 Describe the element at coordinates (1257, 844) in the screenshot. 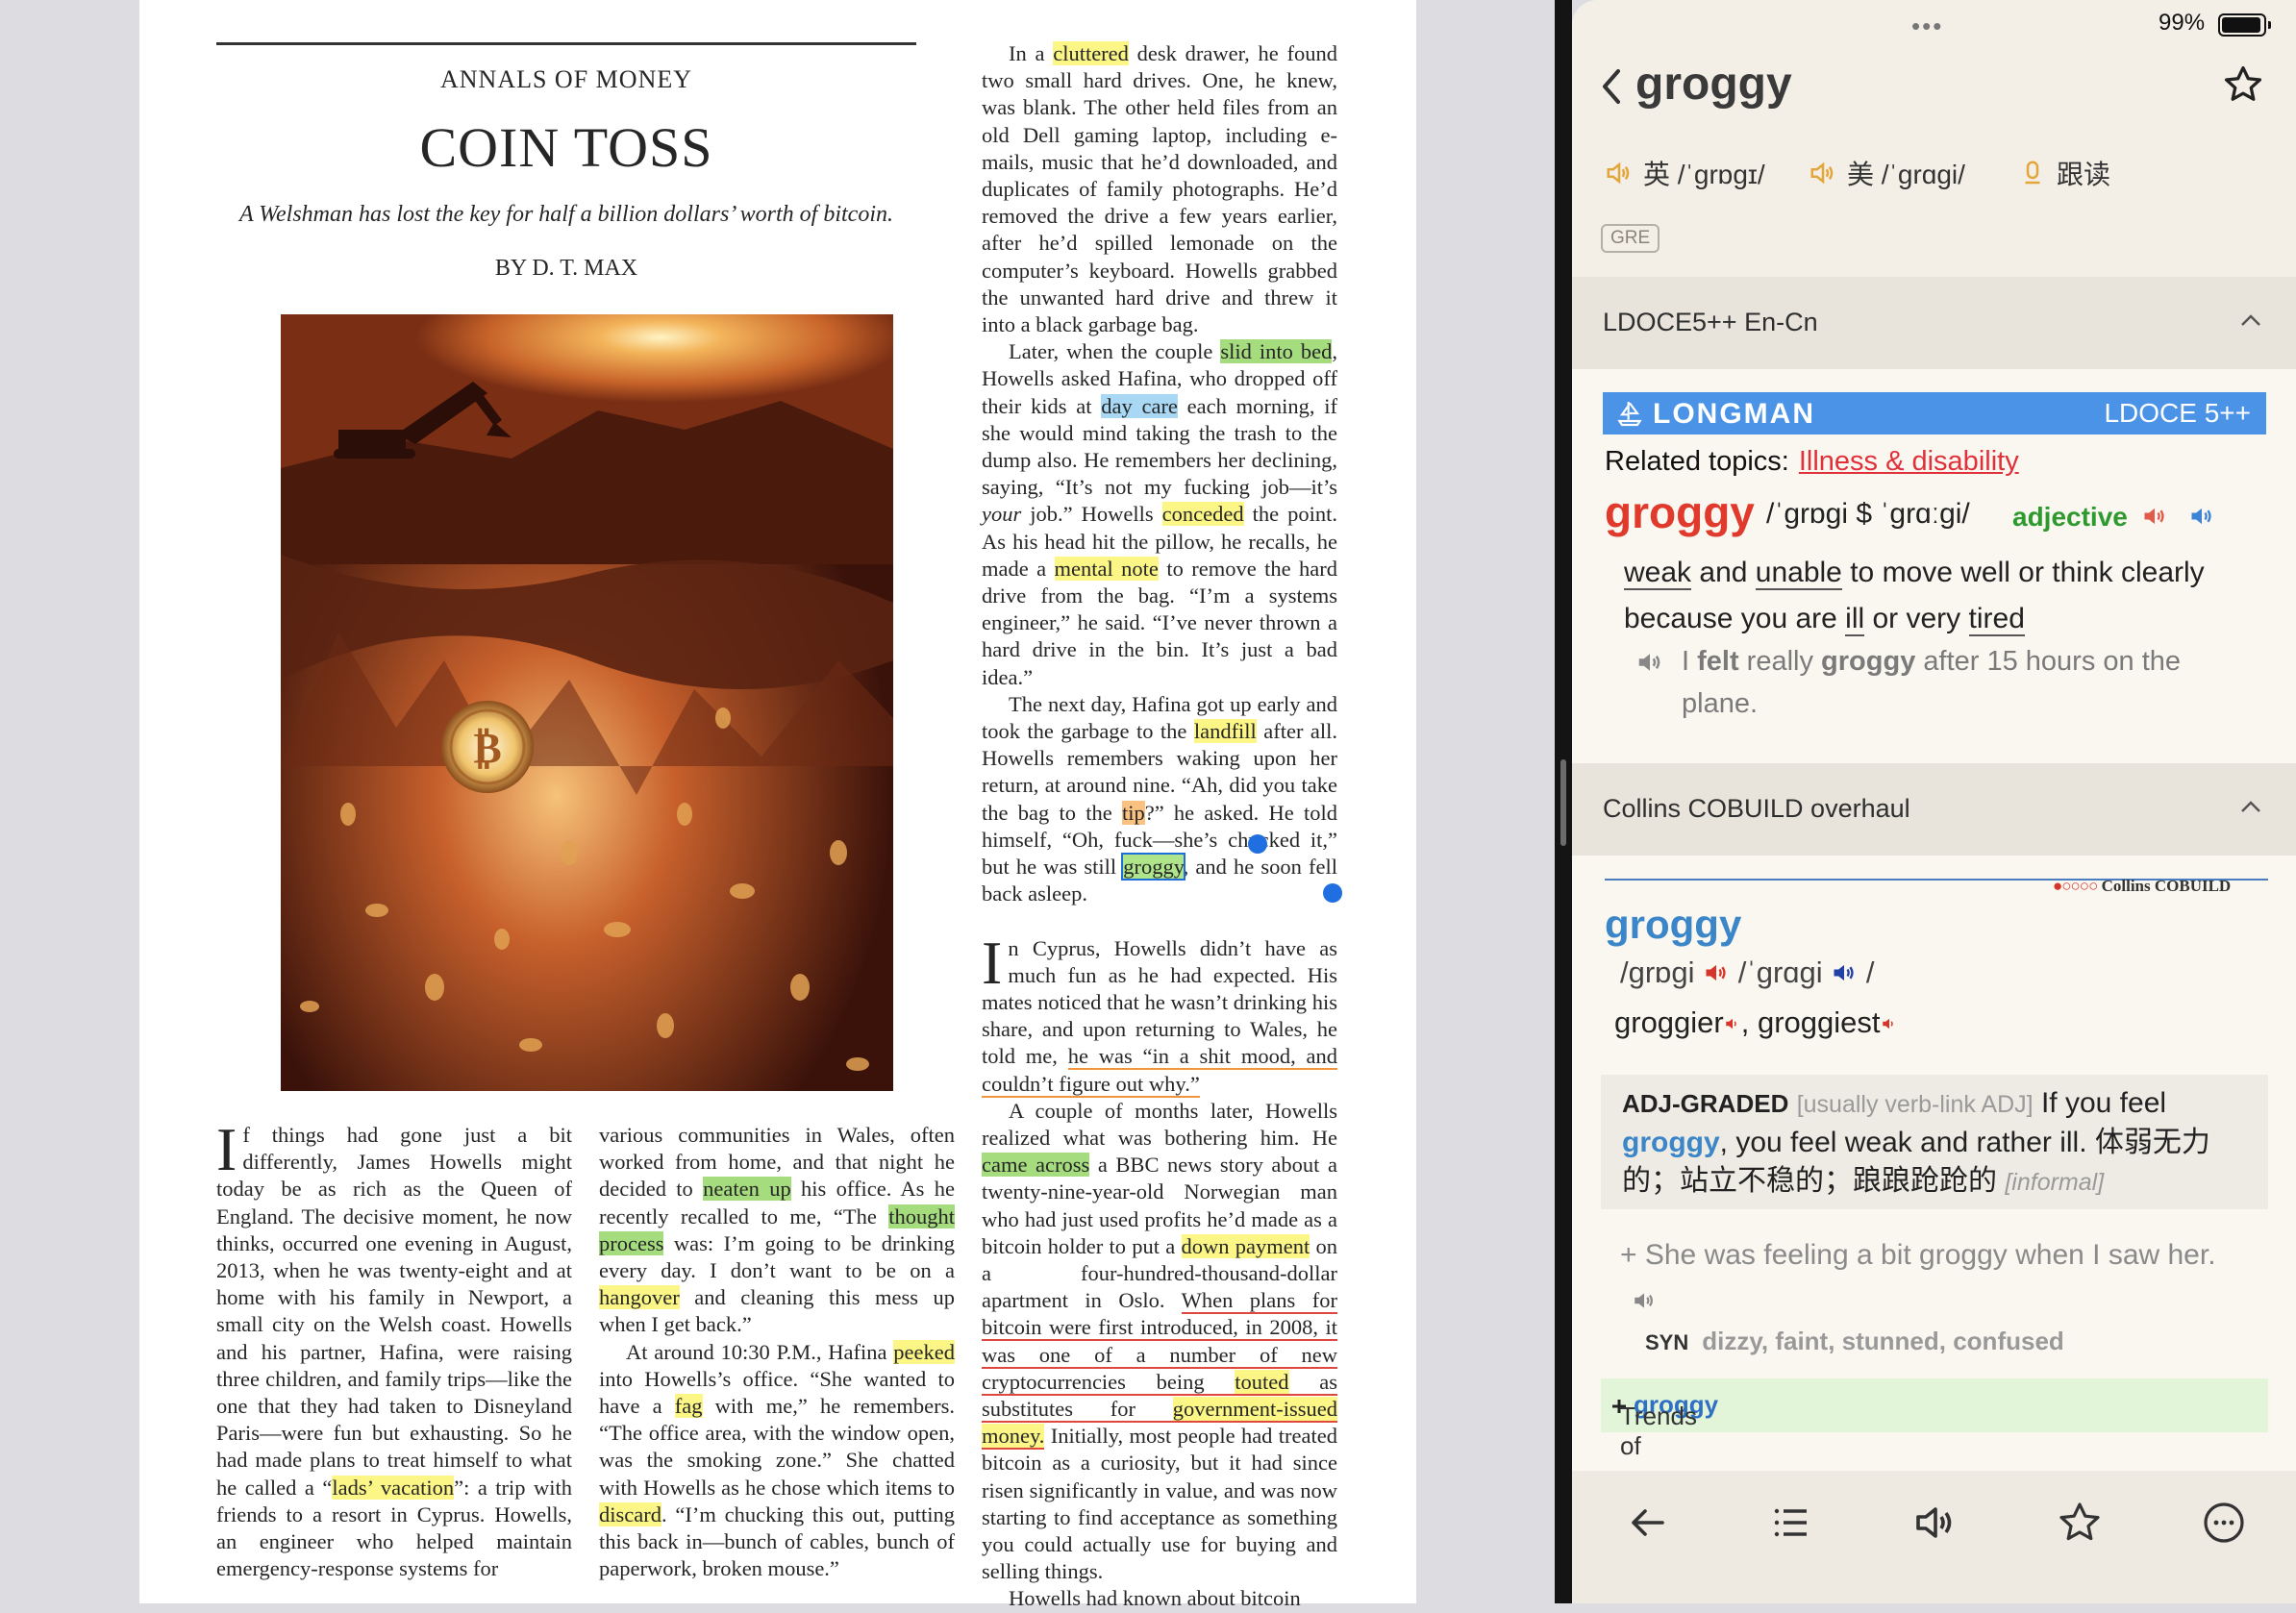

I see `selection-start-handle` at that location.